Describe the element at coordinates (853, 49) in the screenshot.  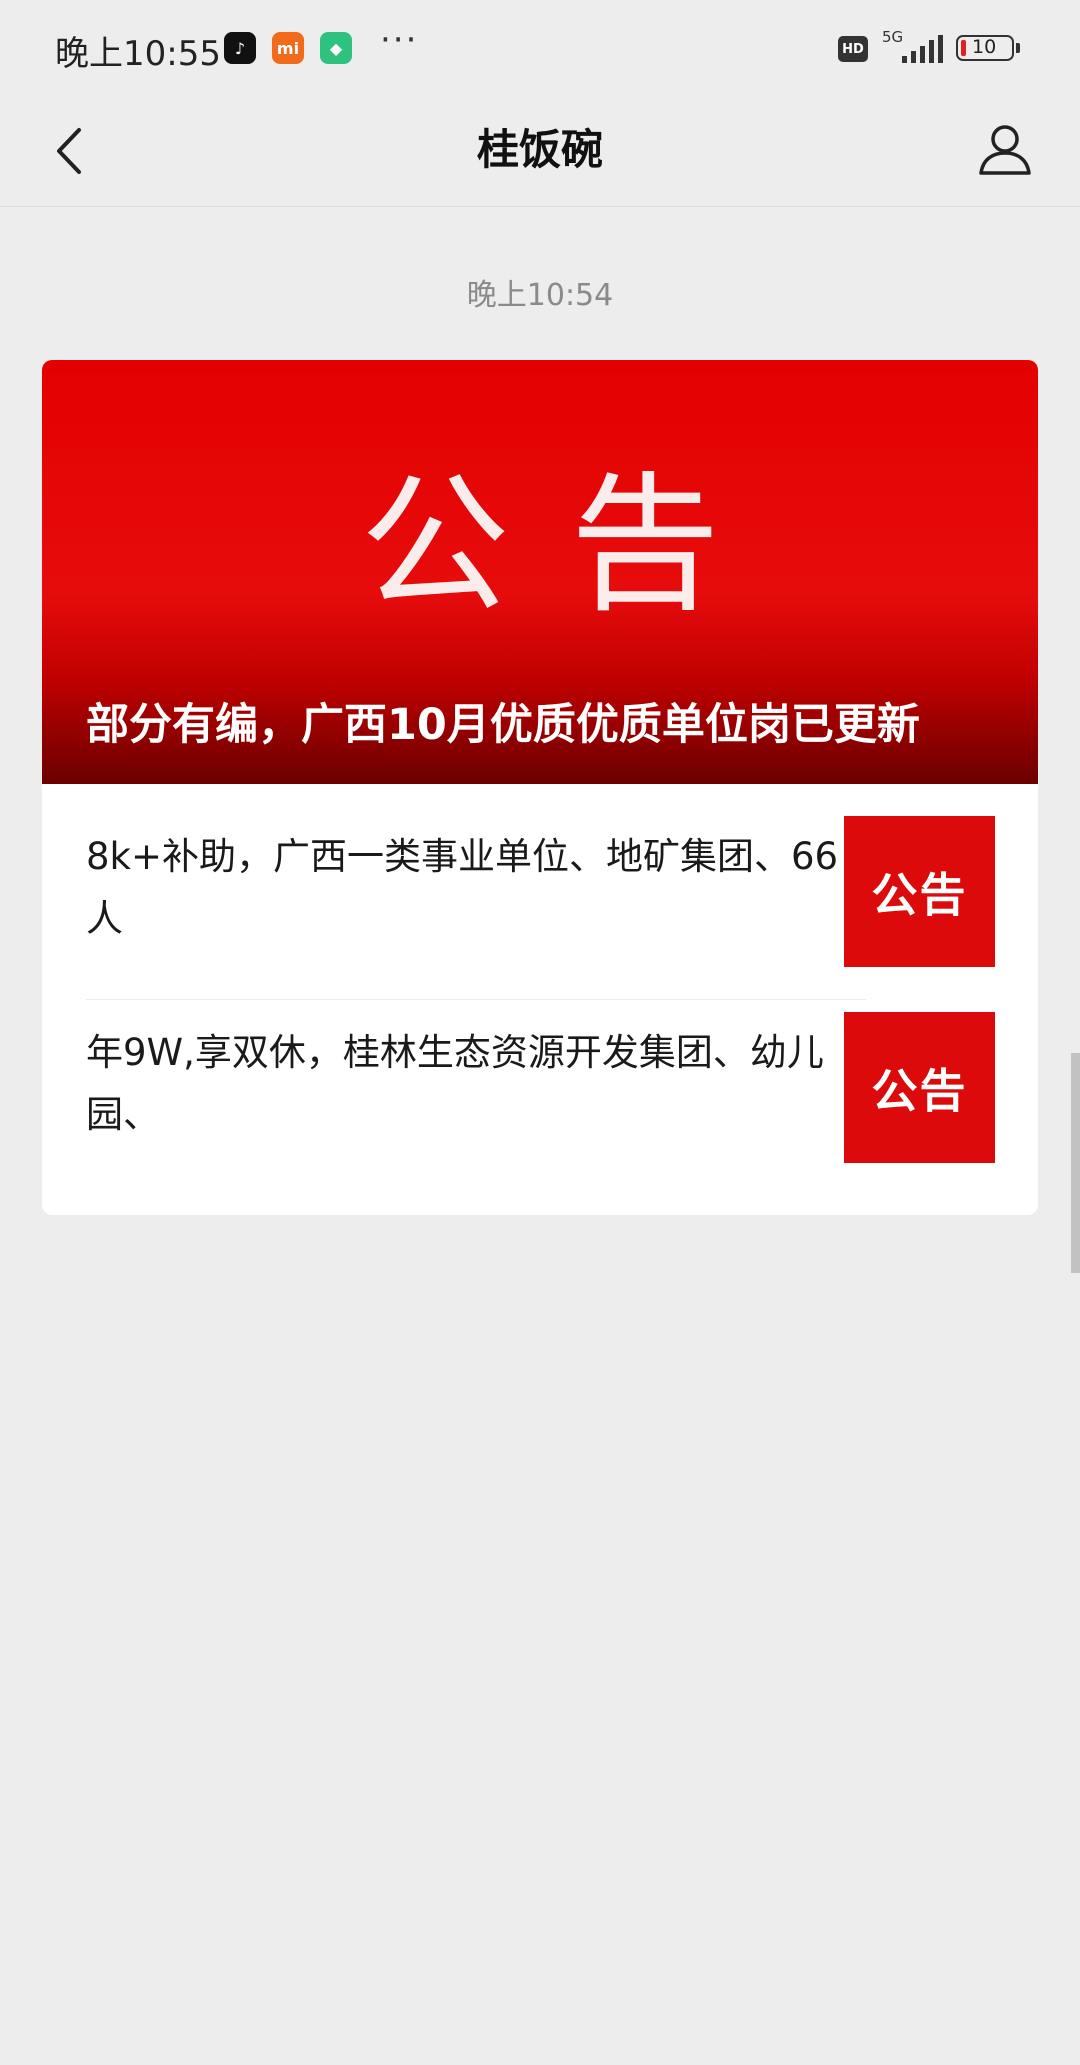
I see `hd-badge: HD` at that location.